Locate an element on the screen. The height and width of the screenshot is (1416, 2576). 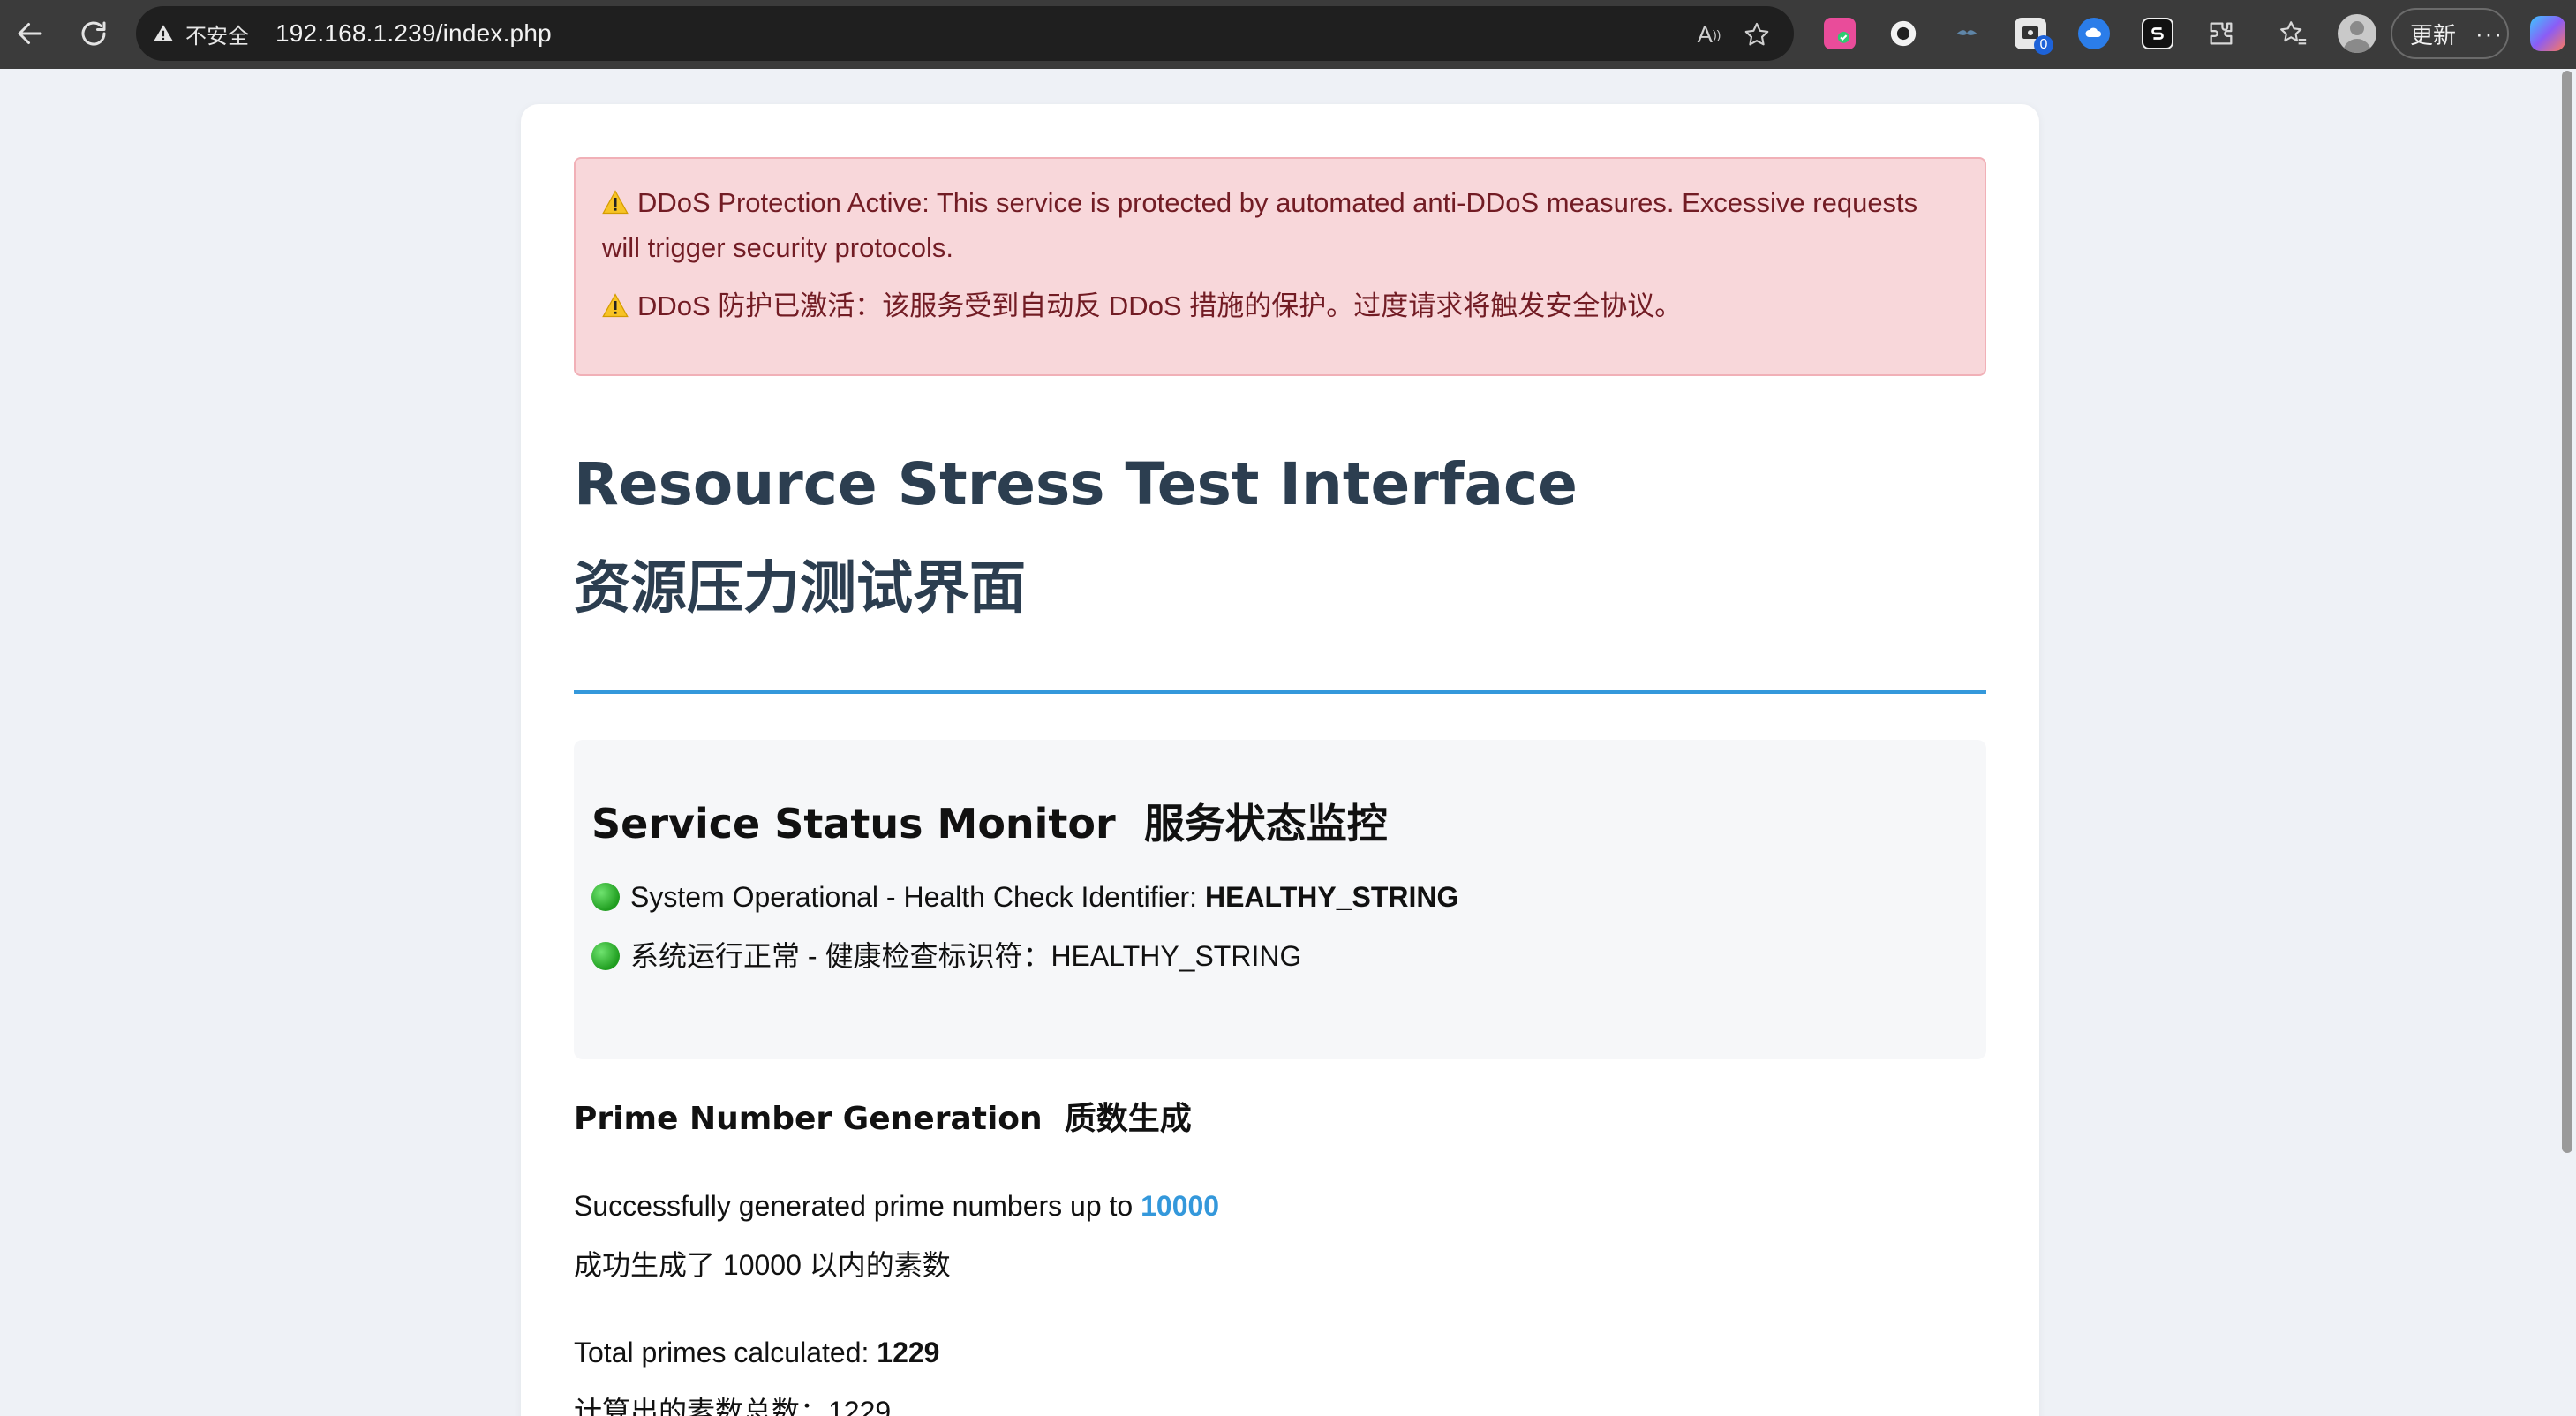
status-line-zh-text: 系统运行正常 - 健康检查标识符：HEALTHY_STRING is located at coordinates (966, 956).